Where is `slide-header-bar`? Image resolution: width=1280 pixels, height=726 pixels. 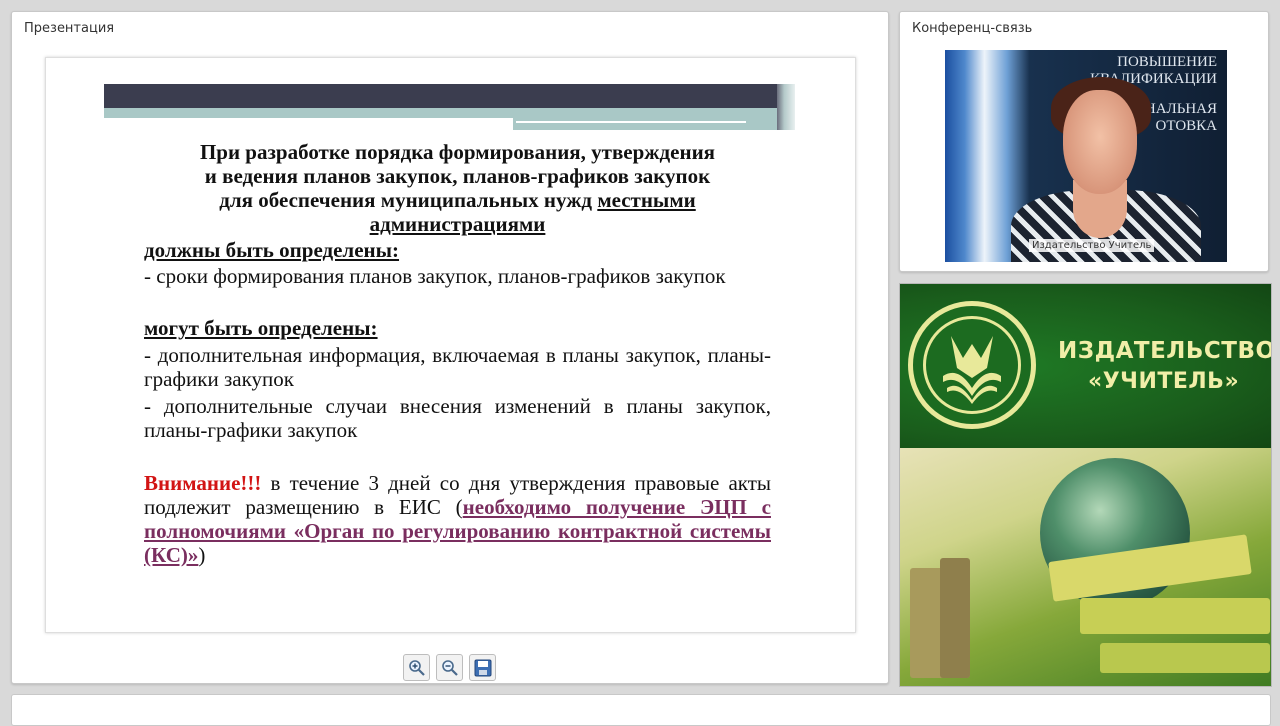 slide-header-bar is located at coordinates (440, 96).